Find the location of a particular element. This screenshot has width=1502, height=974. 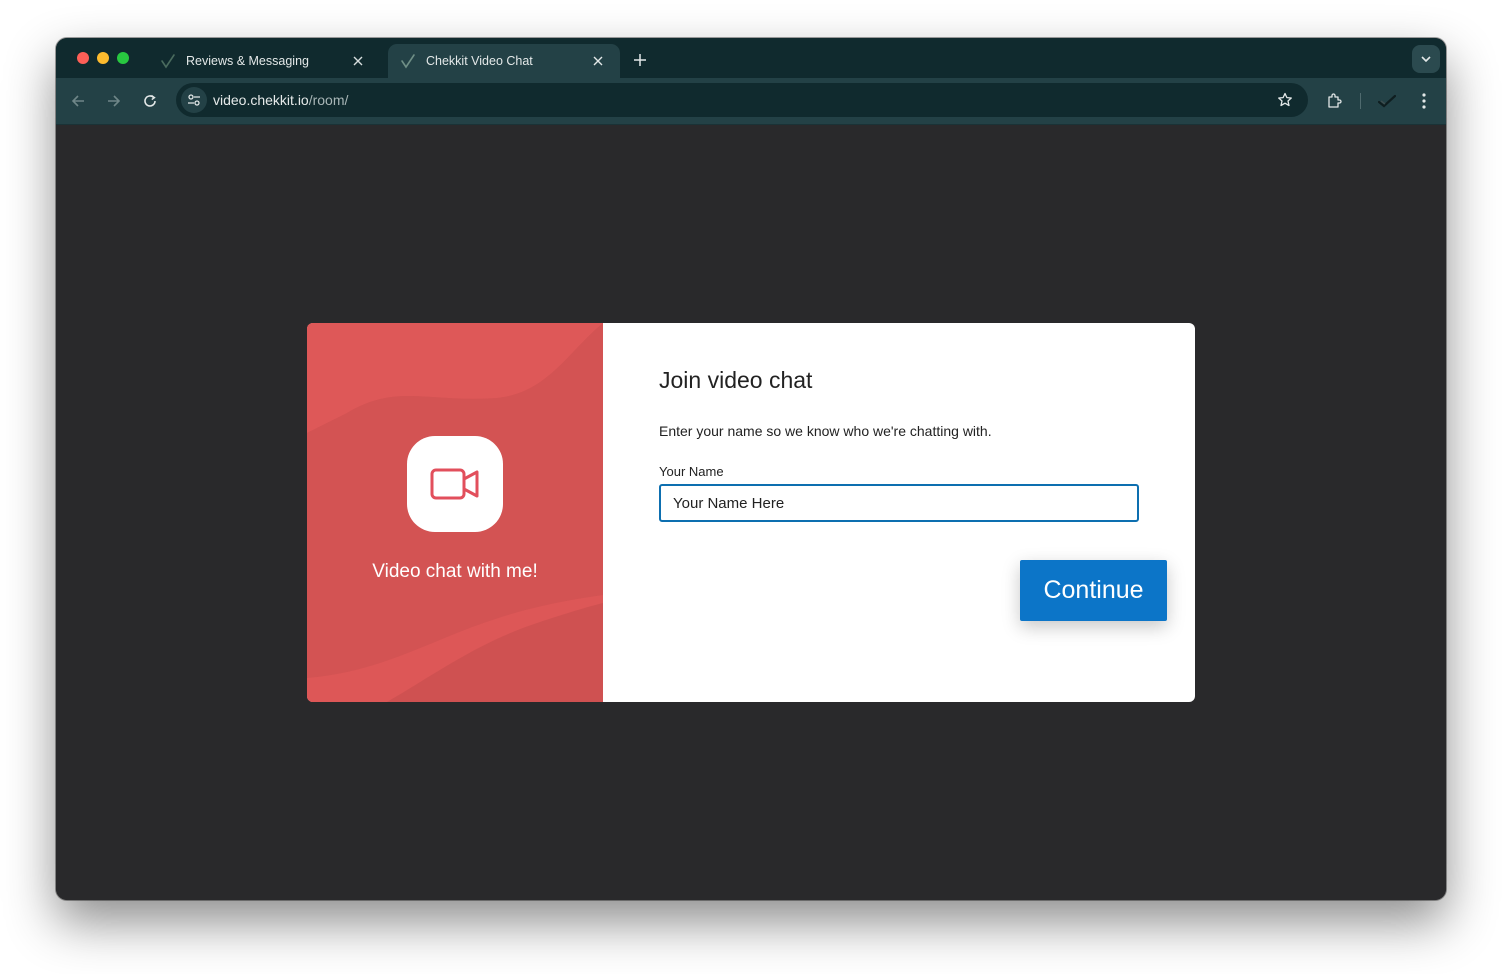

browser-toolbar: video.chekkit.io/room/ is located at coordinates (751, 101).